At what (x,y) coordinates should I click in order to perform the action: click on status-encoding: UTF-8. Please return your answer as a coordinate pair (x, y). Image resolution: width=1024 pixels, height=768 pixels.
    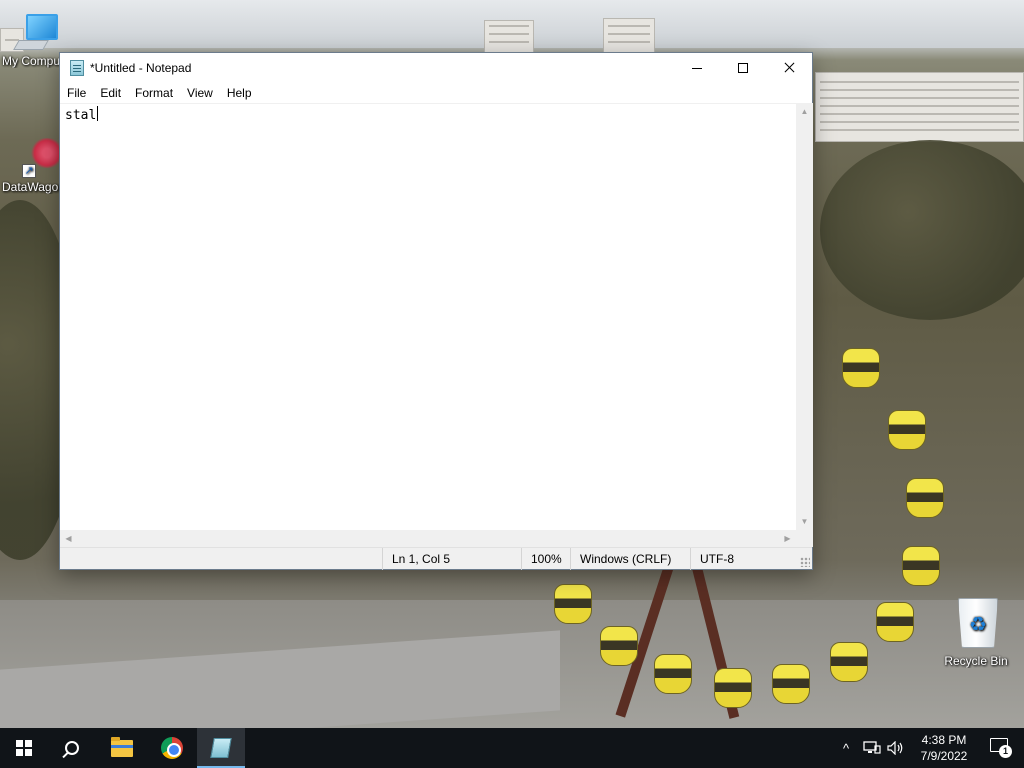
    Looking at the image, I should click on (745, 559).